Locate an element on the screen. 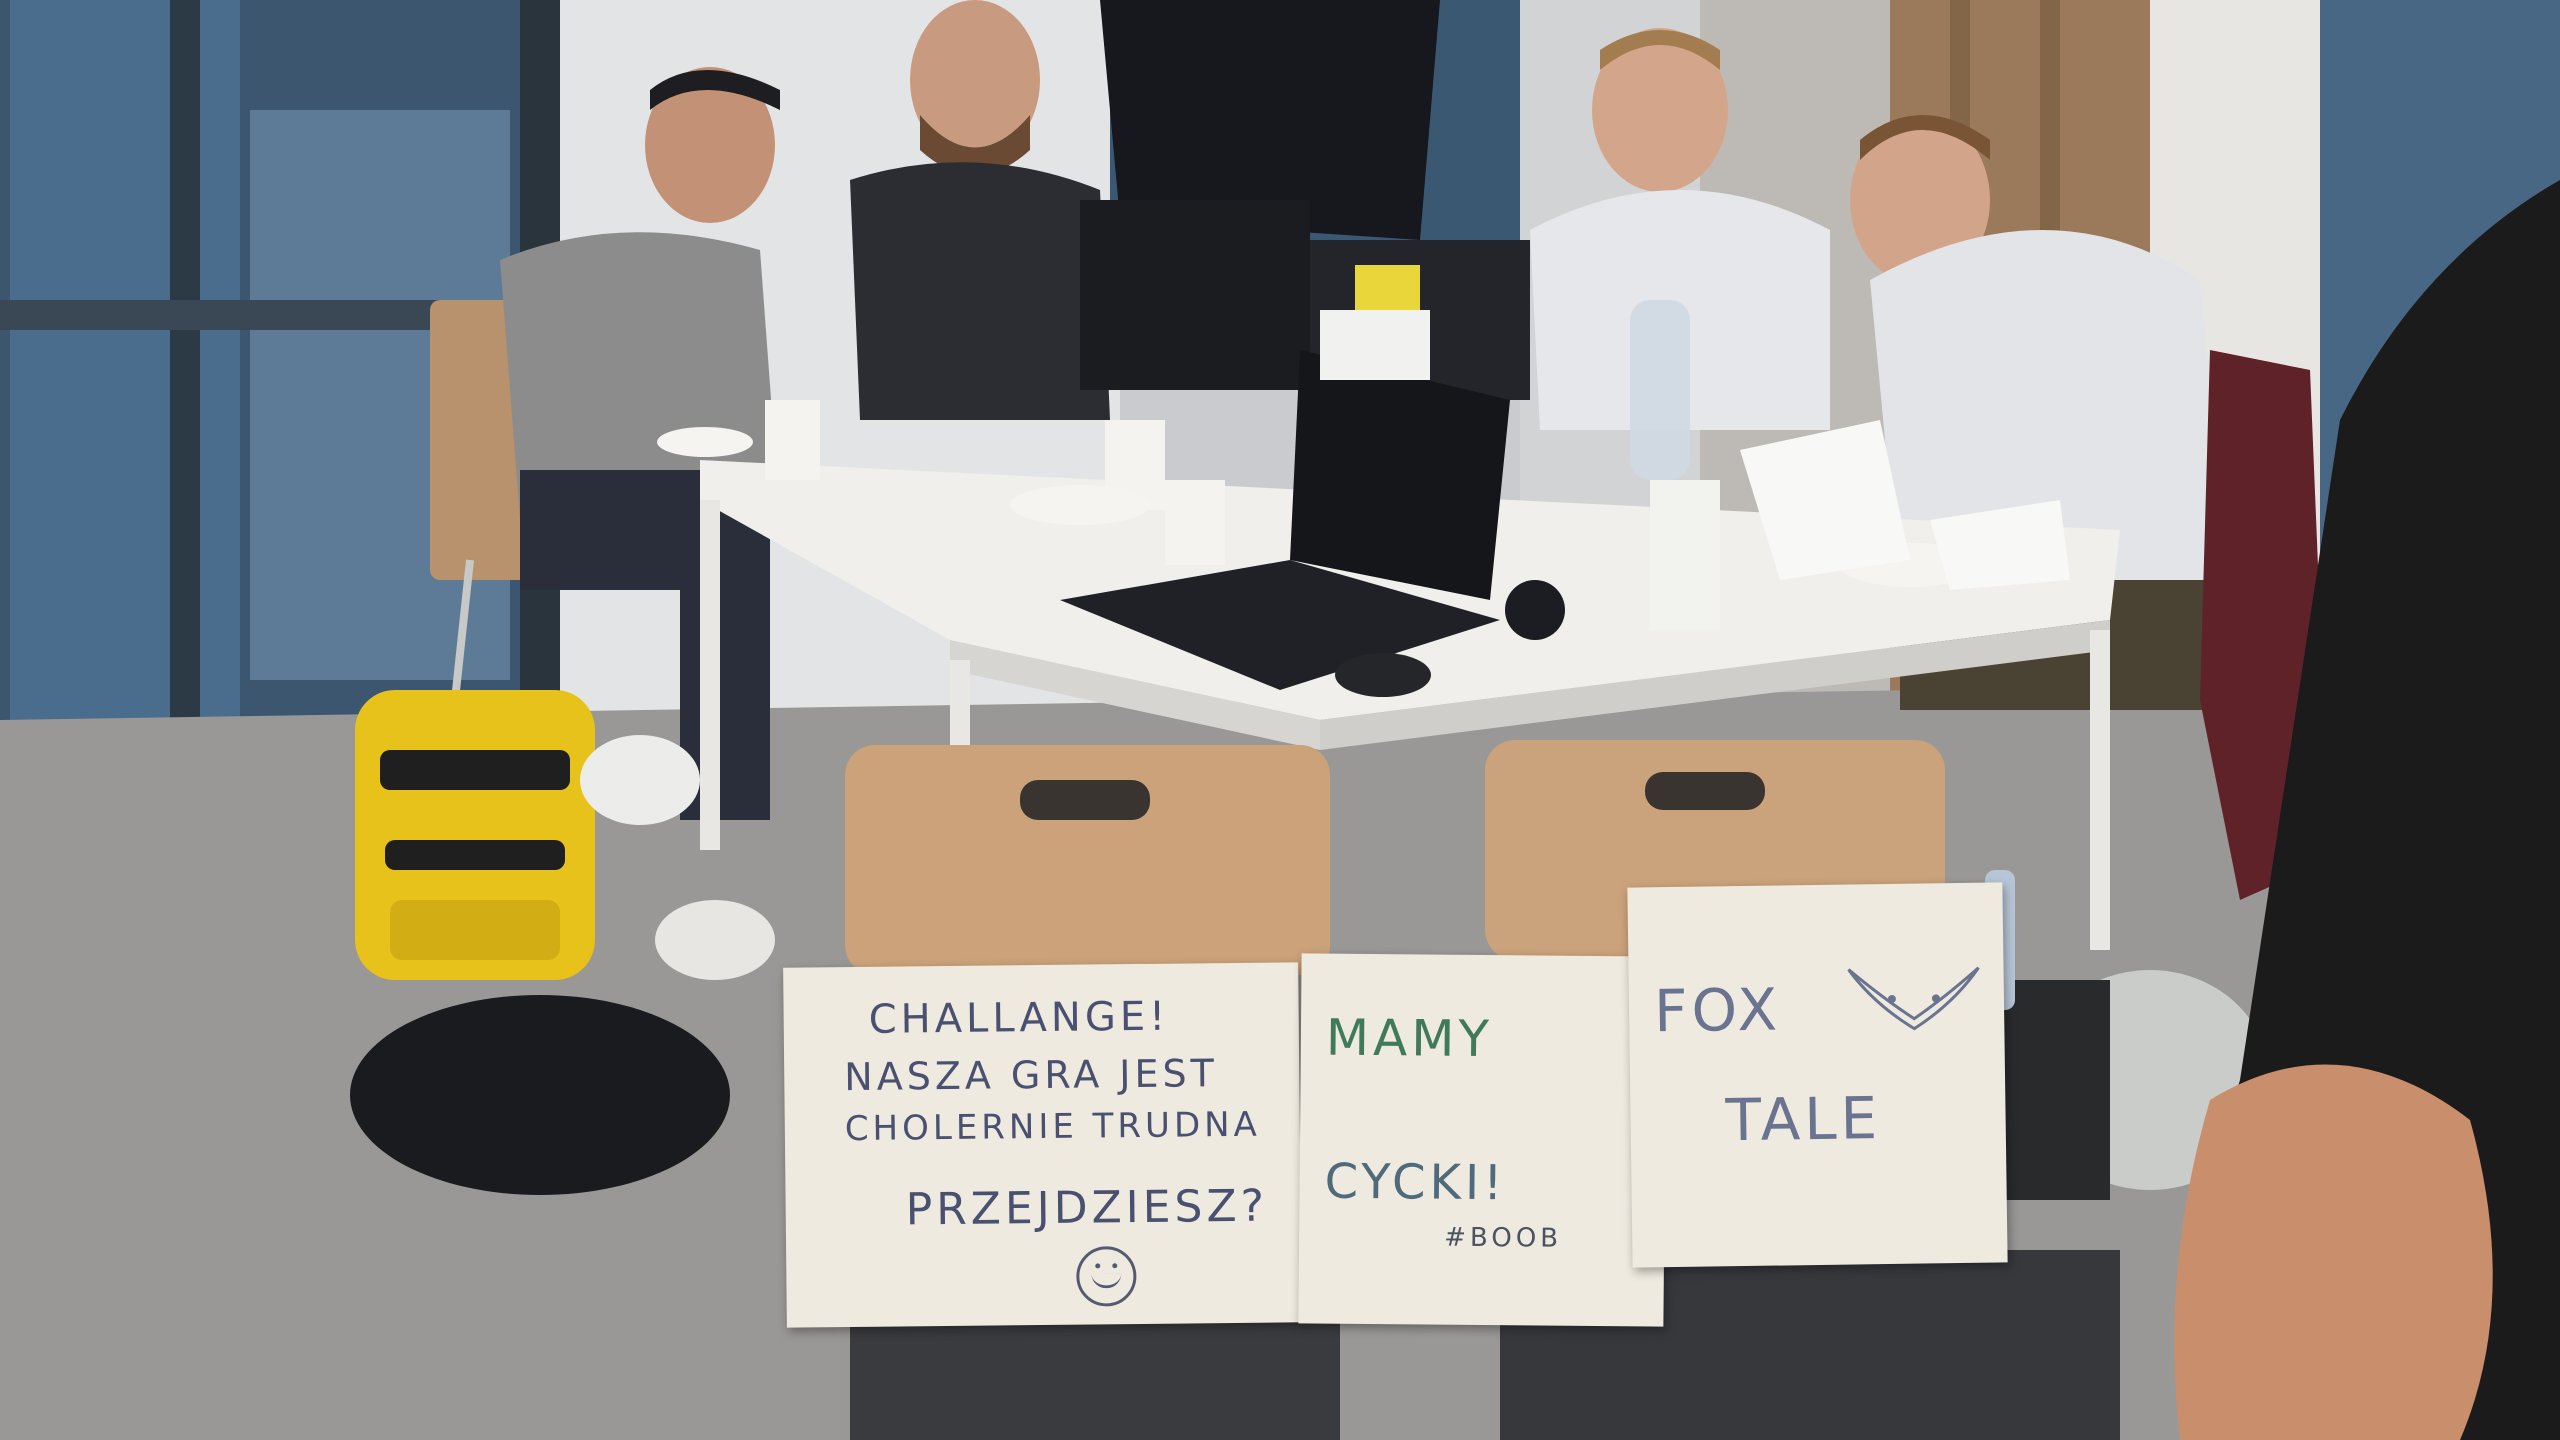 Image resolution: width=2560 pixels, height=1440 pixels. challenge-line-1: CHALLANGE! is located at coordinates (1019, 1018).